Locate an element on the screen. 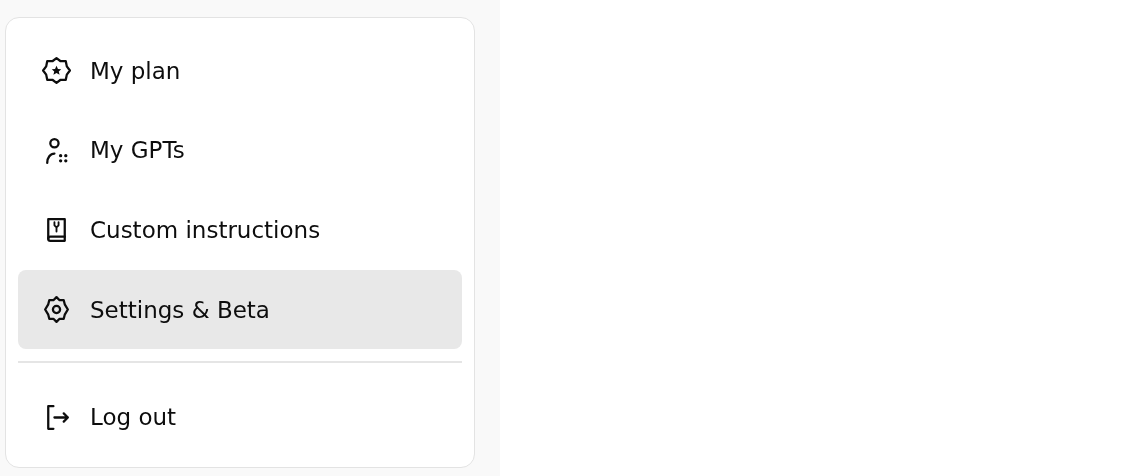 This screenshot has height=476, width=1136. menu-item: My plan is located at coordinates (240, 71).